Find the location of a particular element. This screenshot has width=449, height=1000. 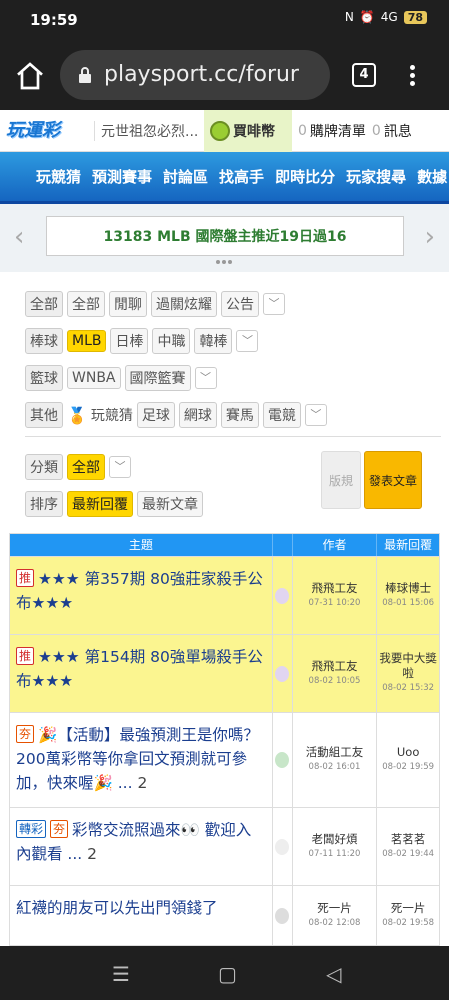

author-cell: 老闆好煩 07-11 11:20 is located at coordinates (335, 846).